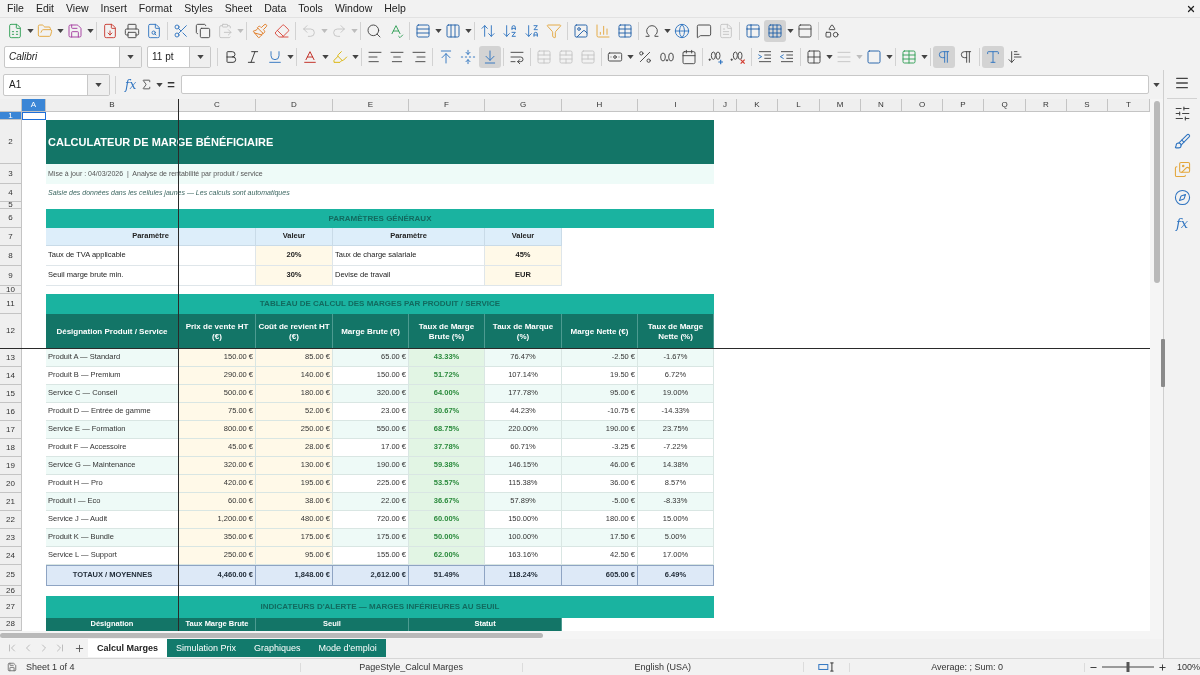 The height and width of the screenshot is (675, 1200). I want to click on column-header: C, so click(217, 105).